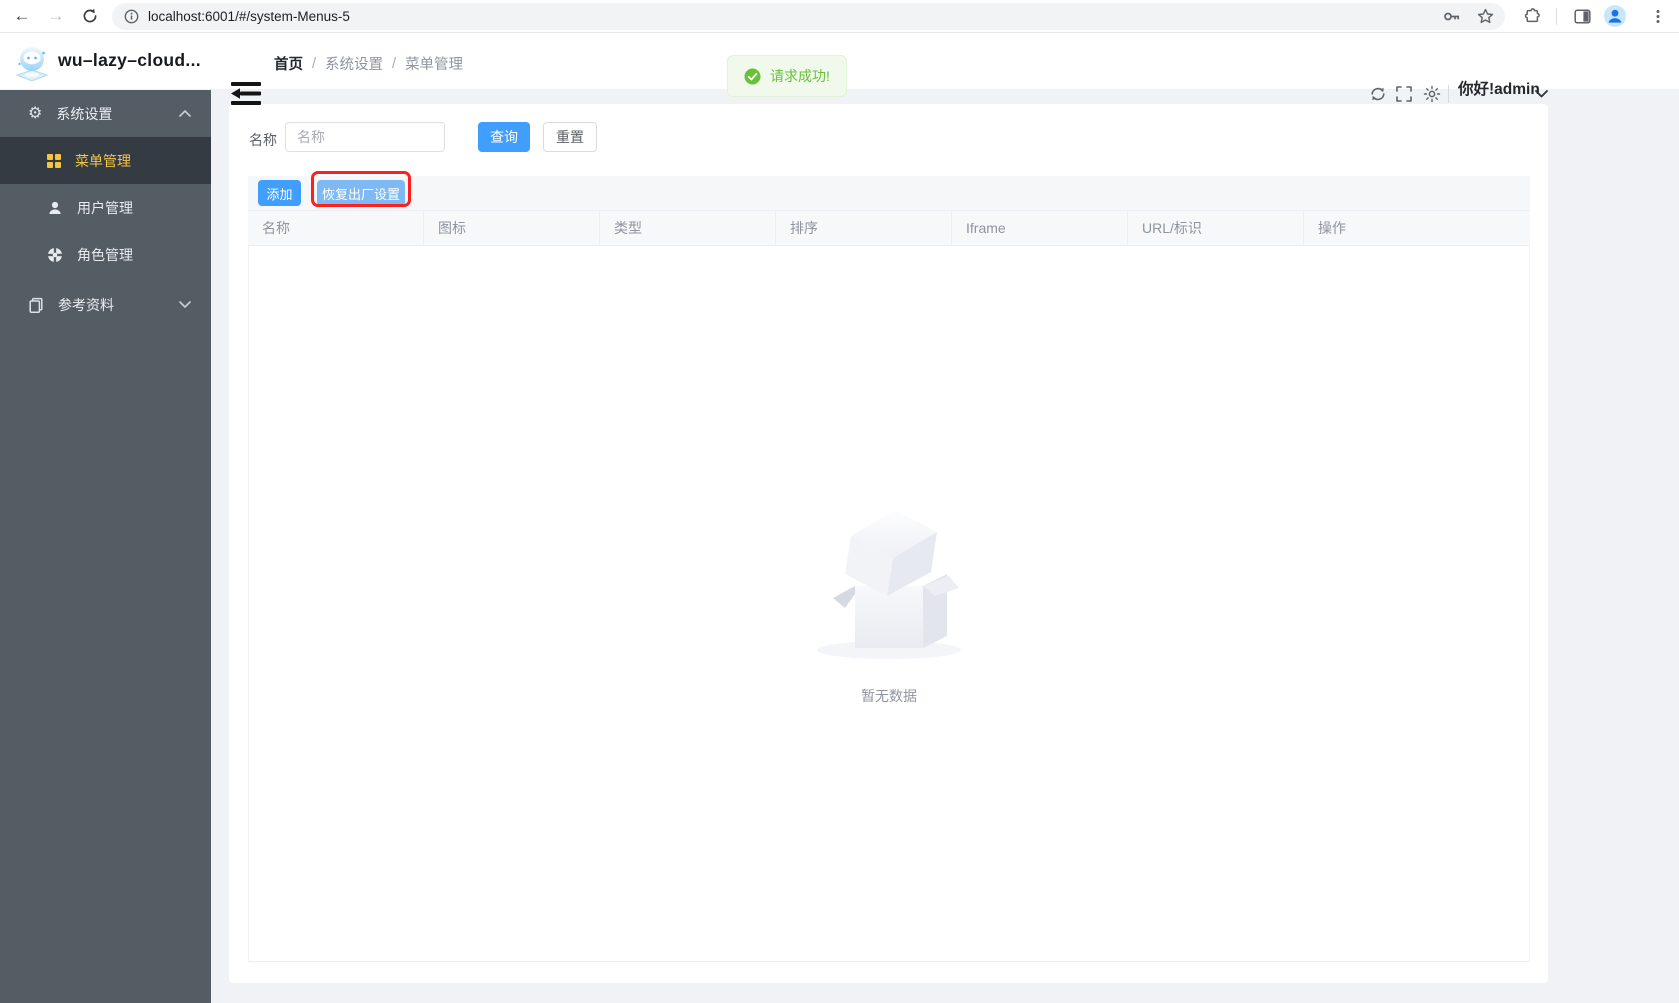  I want to click on sidebar-item-role-management: 角色管理, so click(105, 254).